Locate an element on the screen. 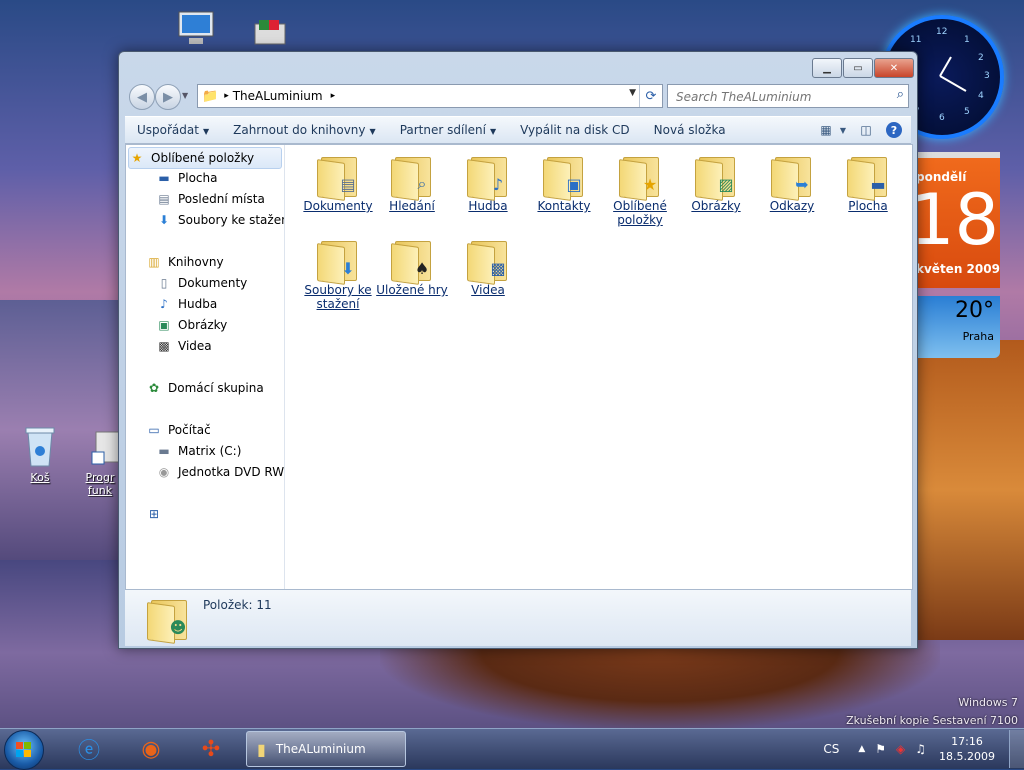  desktop-network-icon is located at coordinates (270, 35).